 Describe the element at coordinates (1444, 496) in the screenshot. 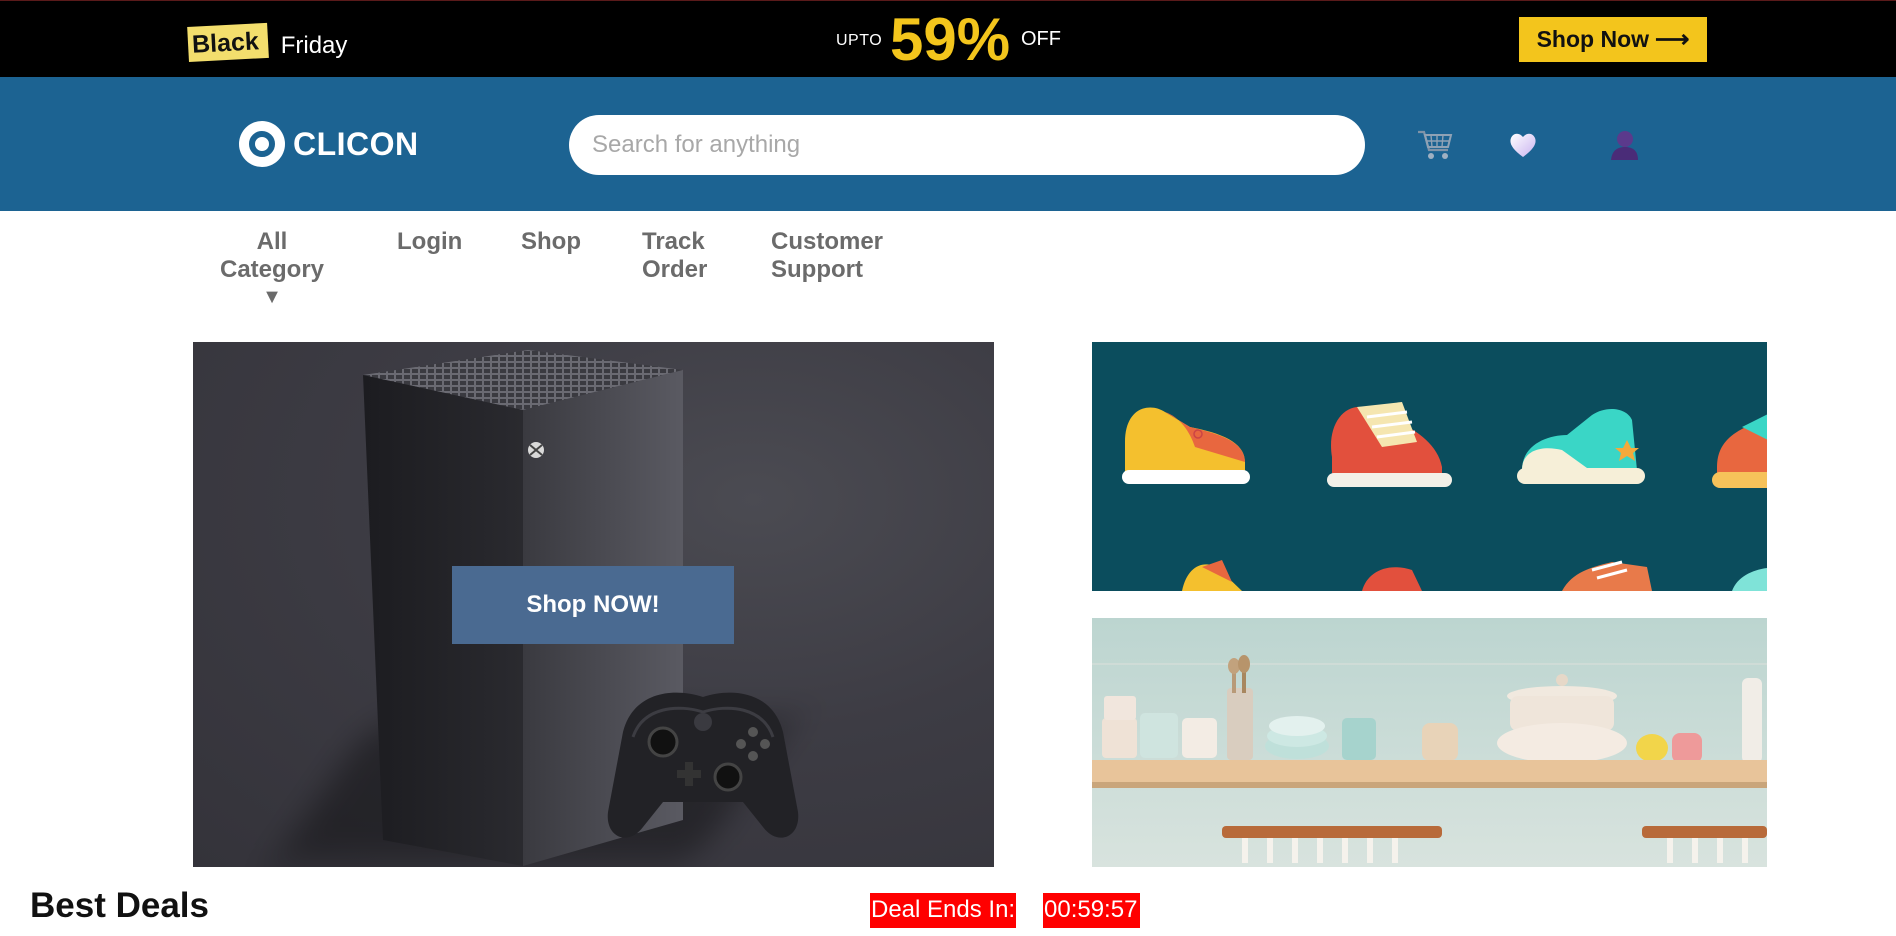

I see `shoes-illustration` at that location.